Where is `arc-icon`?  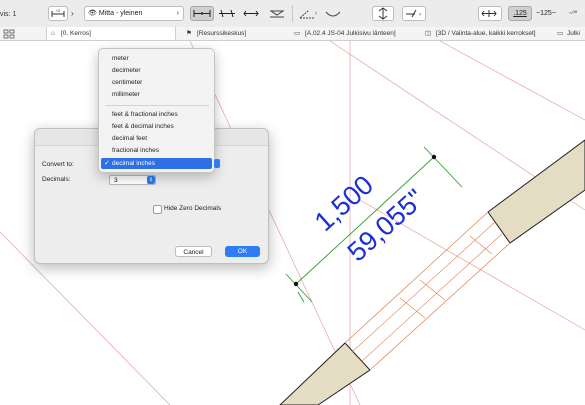 arc-icon is located at coordinates (333, 14).